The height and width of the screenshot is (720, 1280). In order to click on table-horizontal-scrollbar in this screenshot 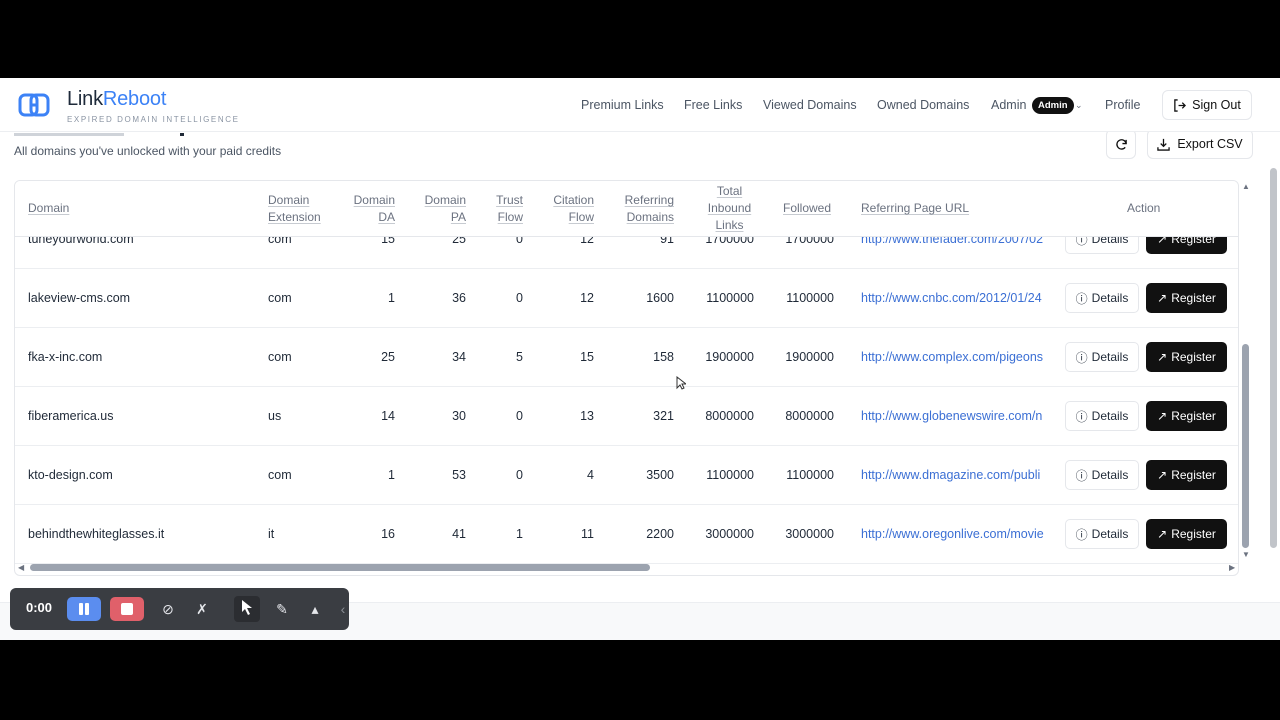, I will do `click(340, 567)`.